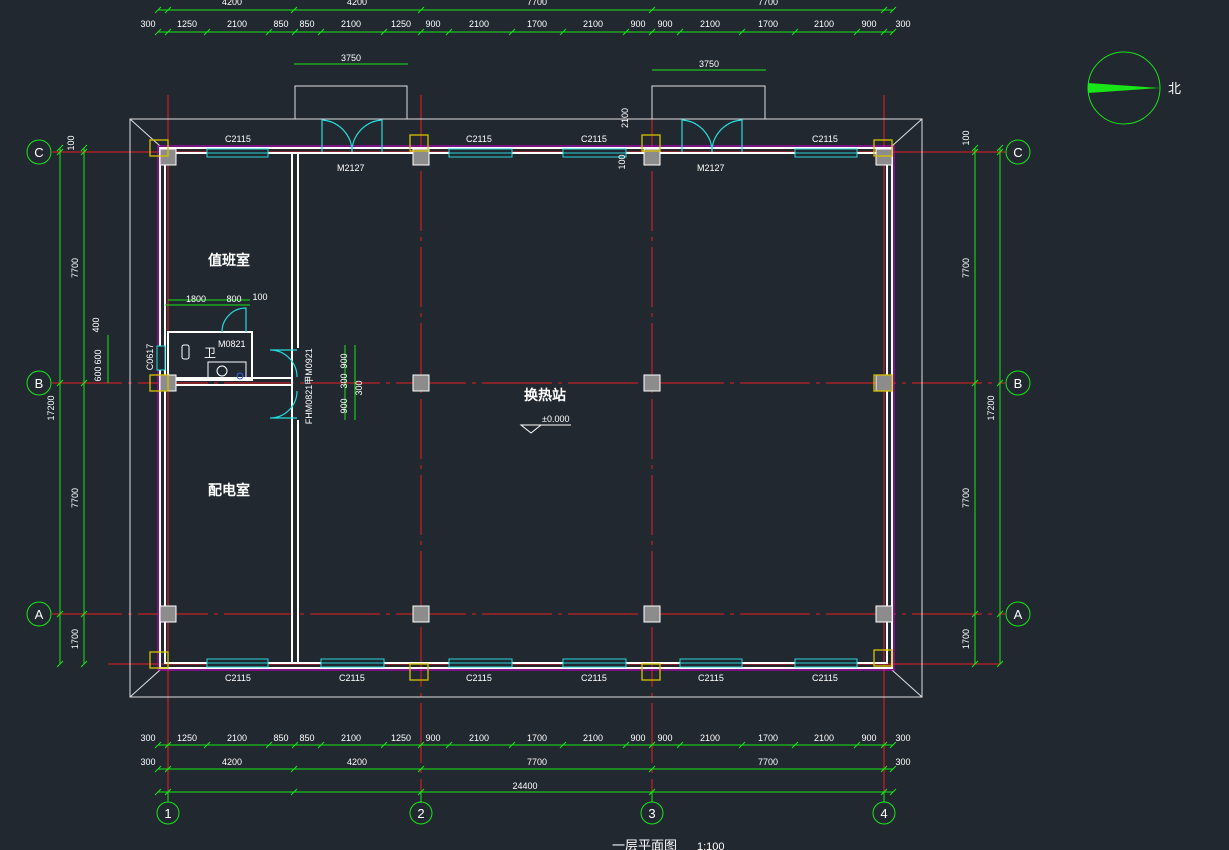 This screenshot has height=850, width=1229. Describe the element at coordinates (161, 358) in the screenshot. I see `window-small` at that location.